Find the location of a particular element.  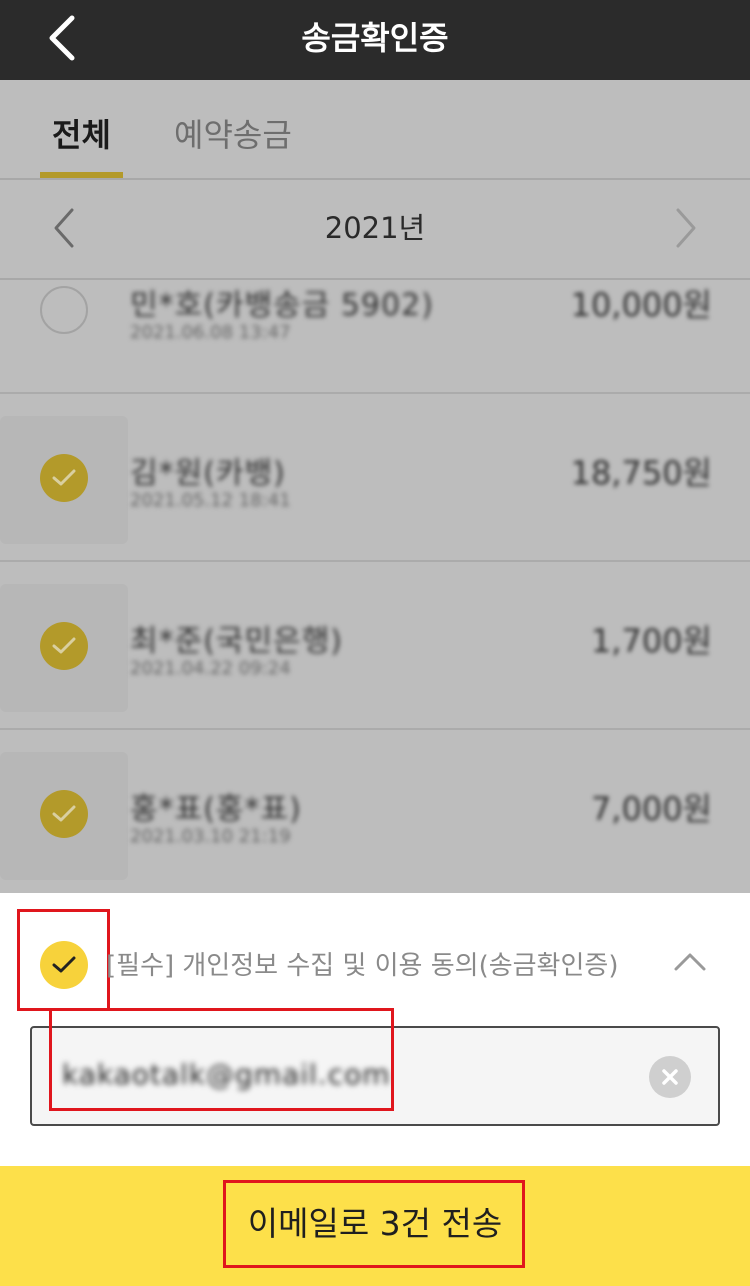

consent-label: [필수] 개인정보 수집 및 이용 동의(송금확인증) is located at coordinates (362, 963).